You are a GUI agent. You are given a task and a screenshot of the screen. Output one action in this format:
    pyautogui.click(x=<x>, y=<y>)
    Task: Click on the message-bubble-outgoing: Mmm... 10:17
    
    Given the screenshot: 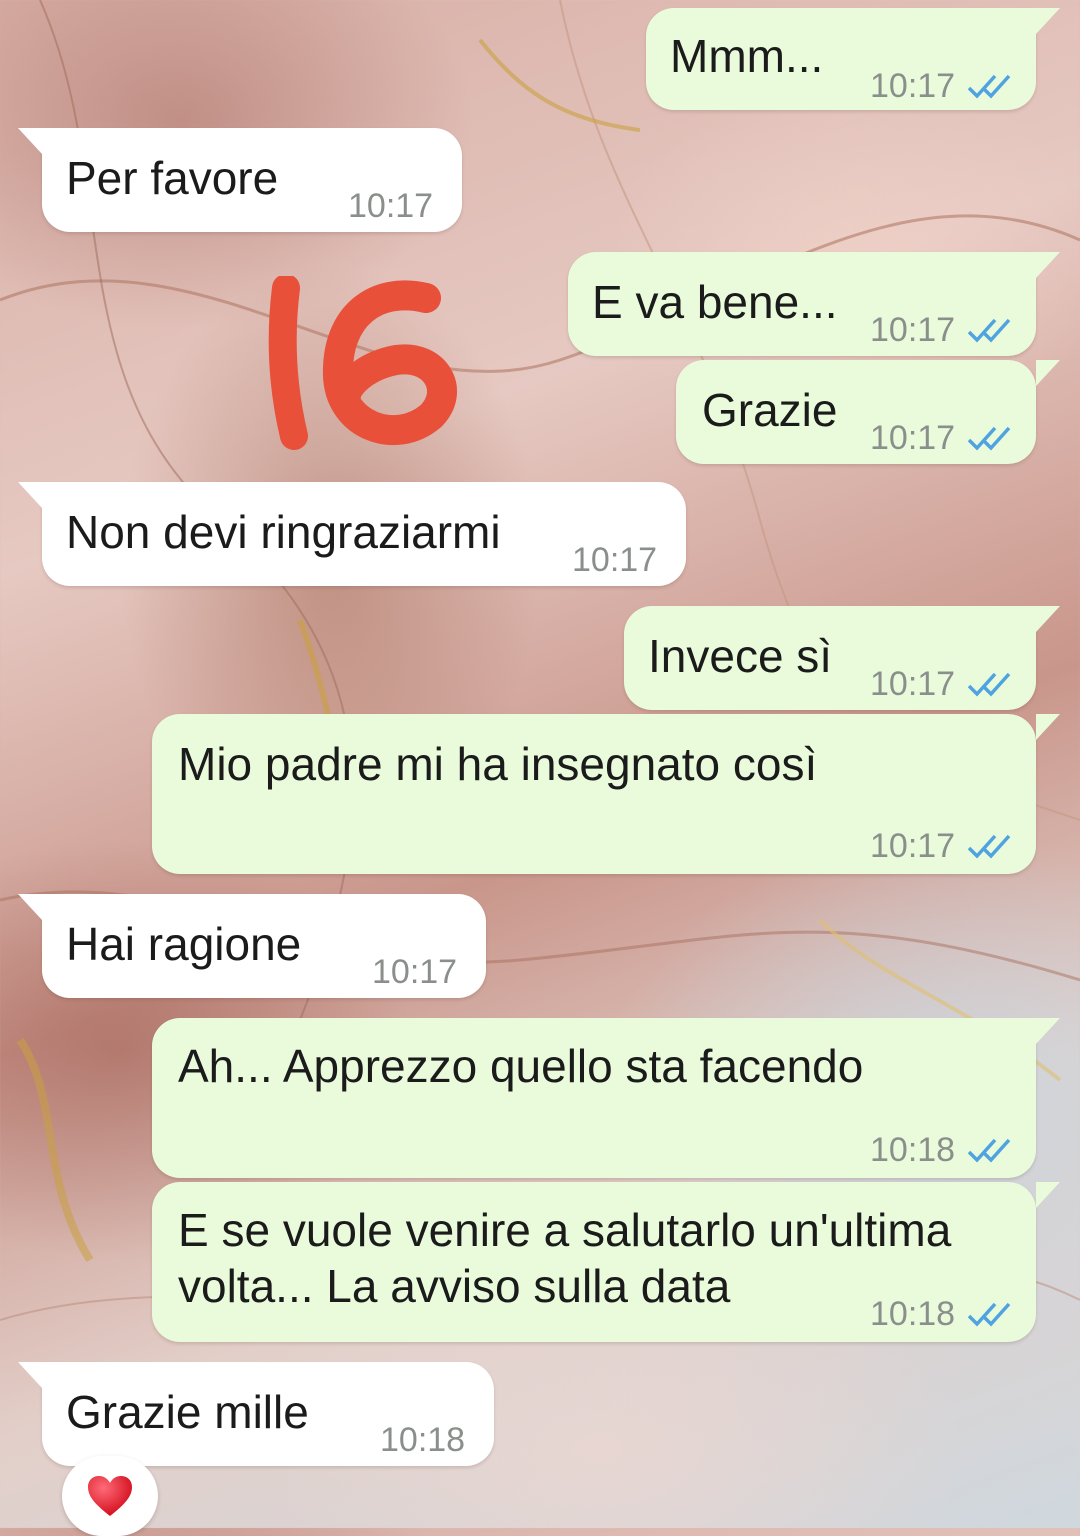 What is the action you would take?
    pyautogui.click(x=853, y=59)
    